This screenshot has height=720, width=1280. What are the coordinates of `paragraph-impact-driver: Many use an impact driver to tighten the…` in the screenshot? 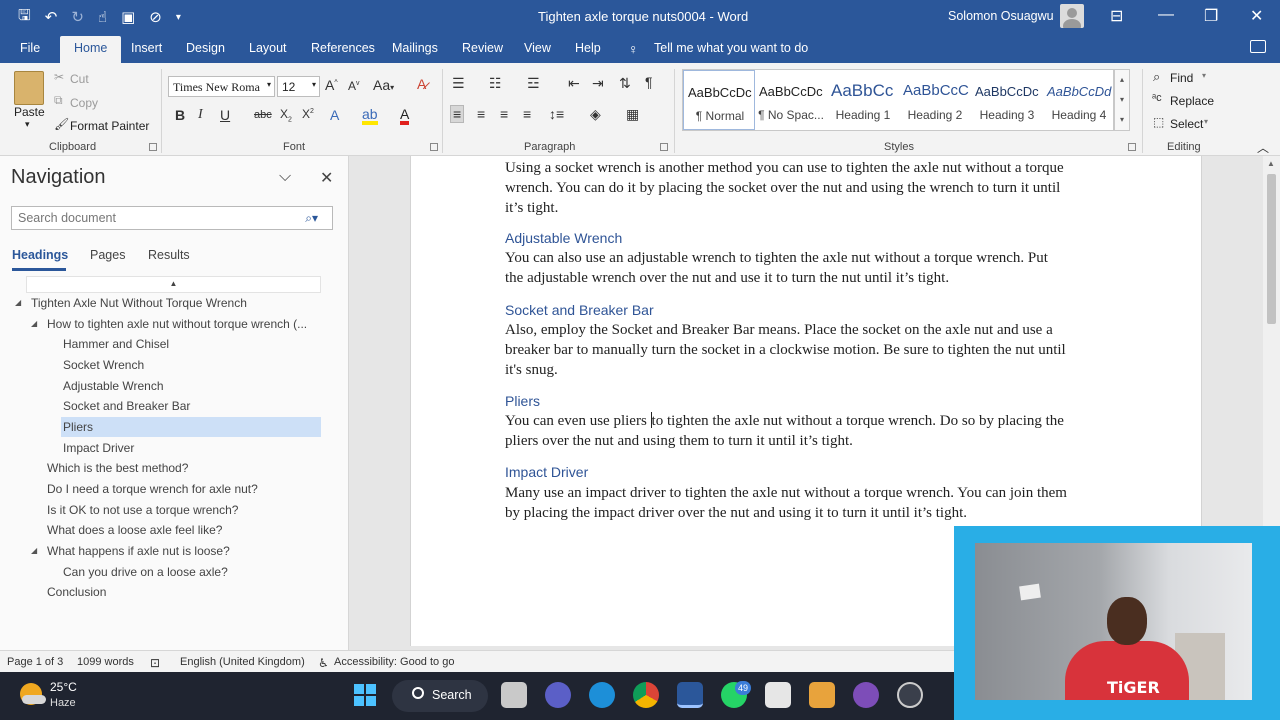 It's located at (810, 503).